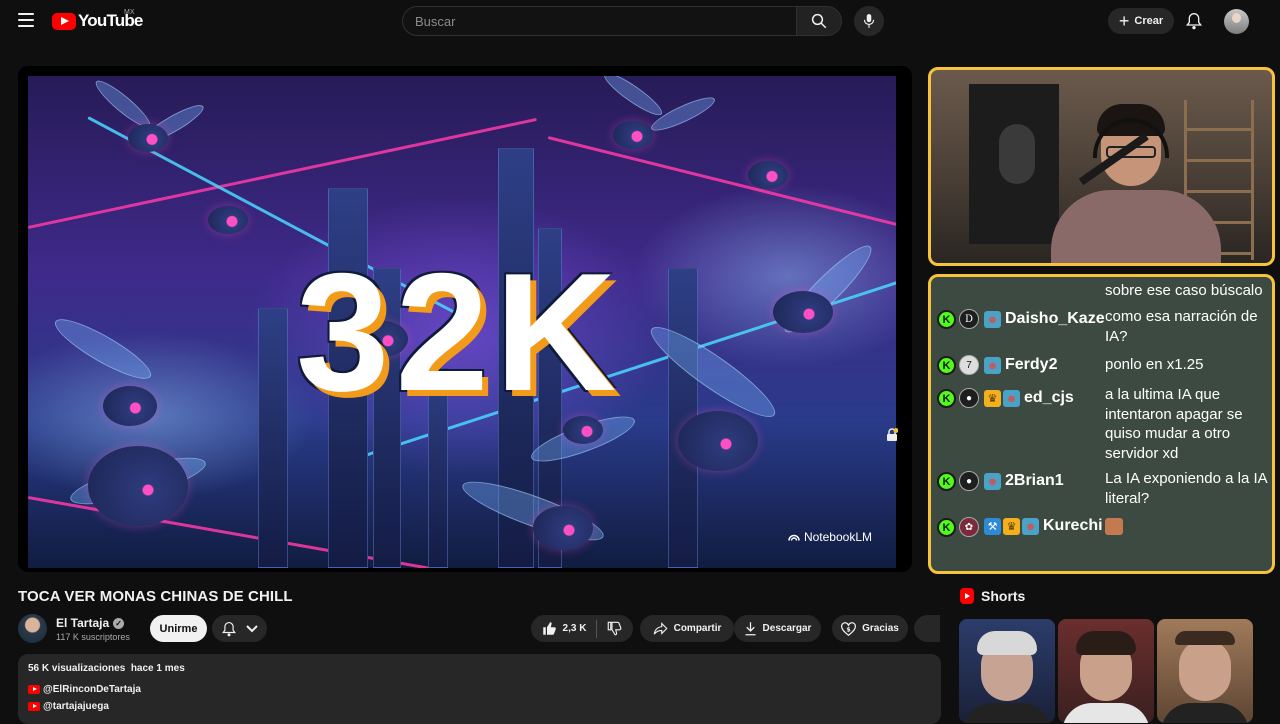 This screenshot has height=724, width=1280. I want to click on search-icon, so click(819, 21).